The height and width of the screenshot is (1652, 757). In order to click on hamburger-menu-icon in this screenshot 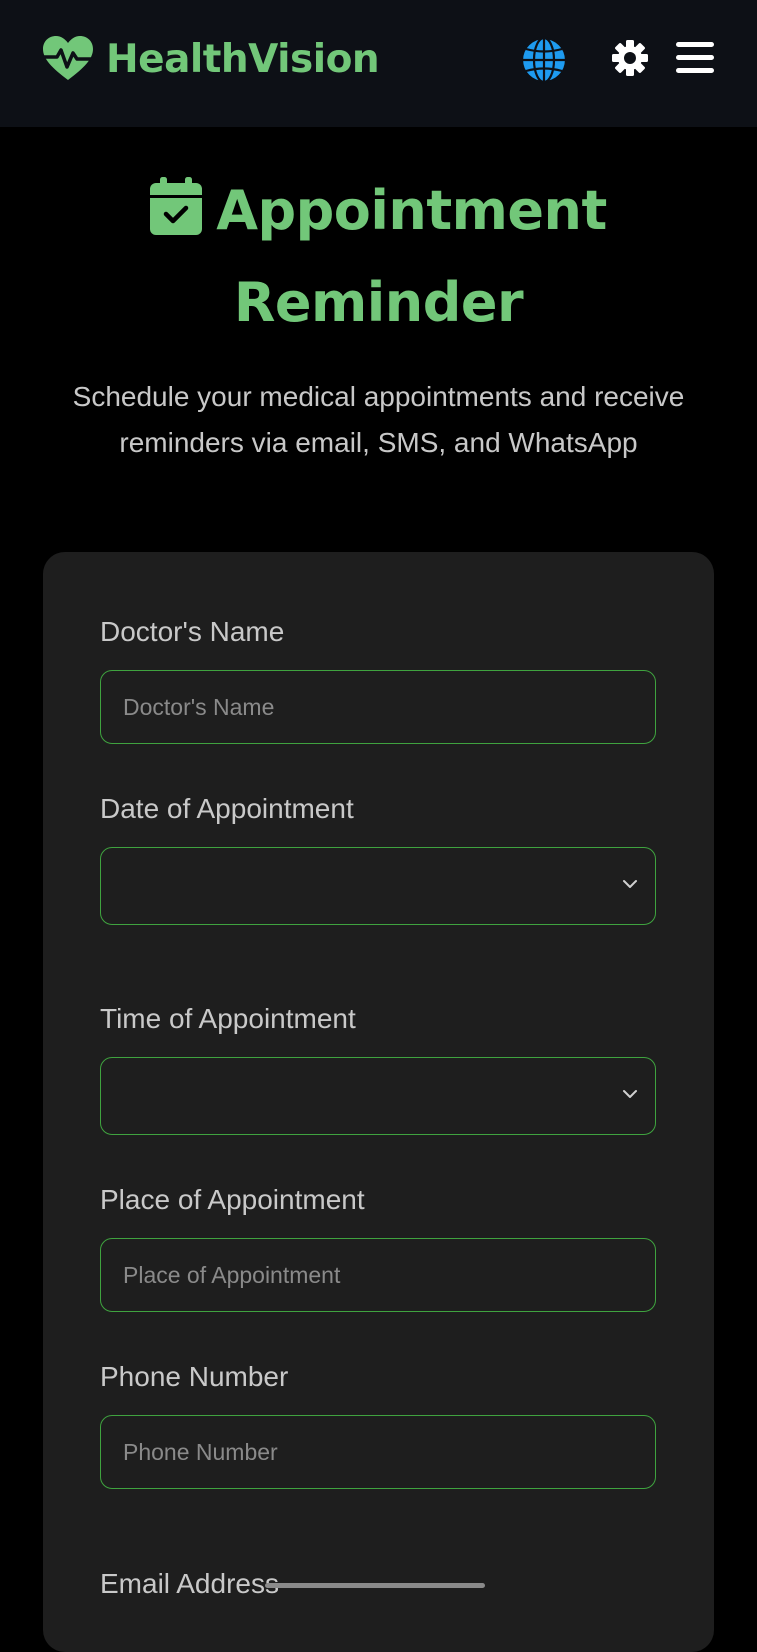, I will do `click(695, 57)`.